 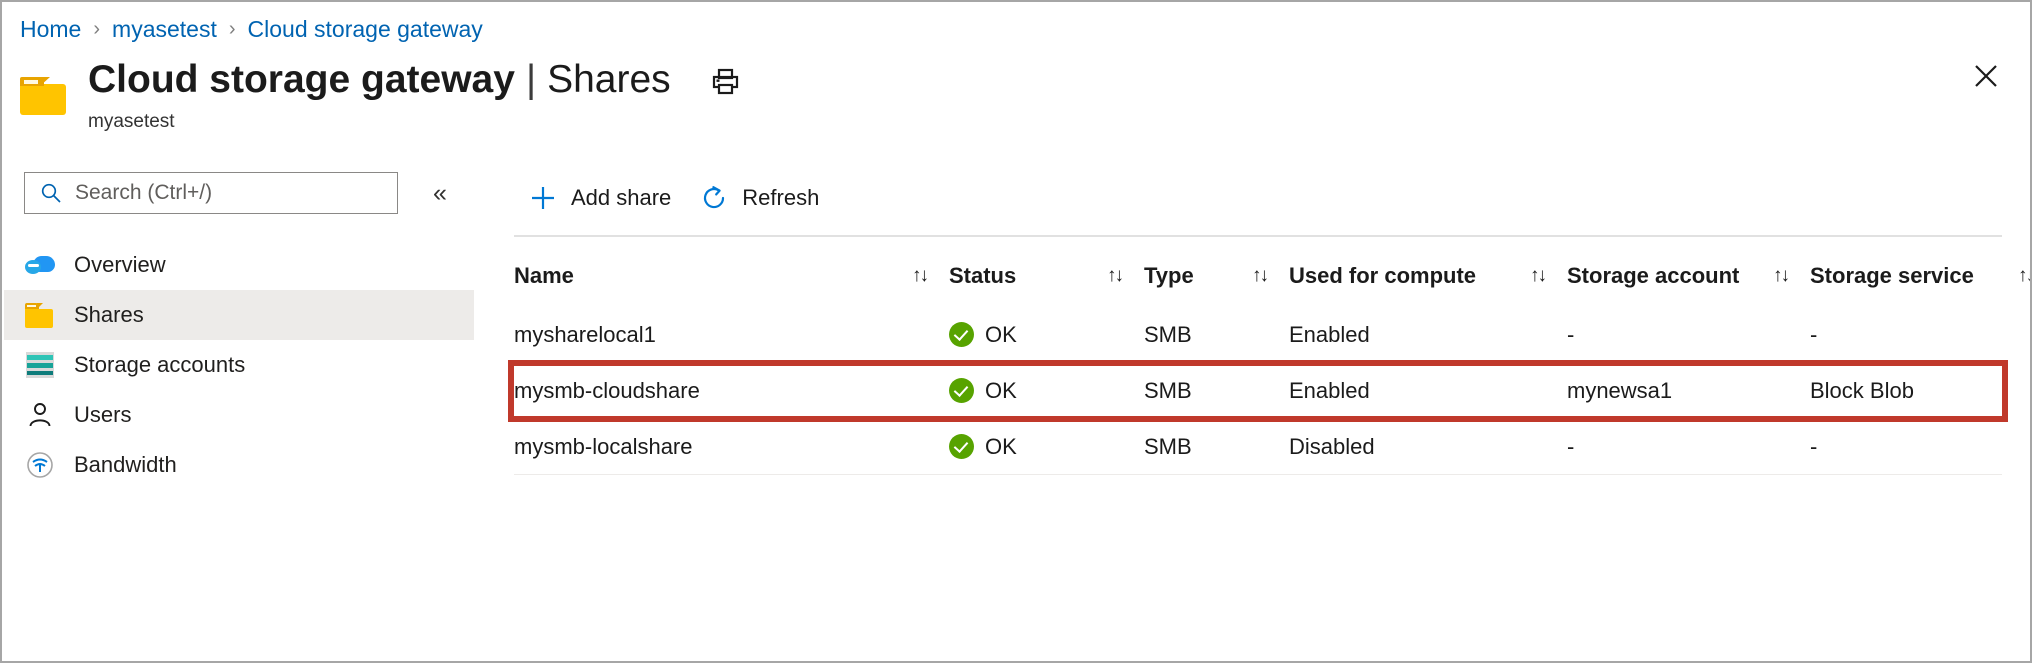 What do you see at coordinates (50, 29) in the screenshot?
I see `breadcrumb-item-home: Home` at bounding box center [50, 29].